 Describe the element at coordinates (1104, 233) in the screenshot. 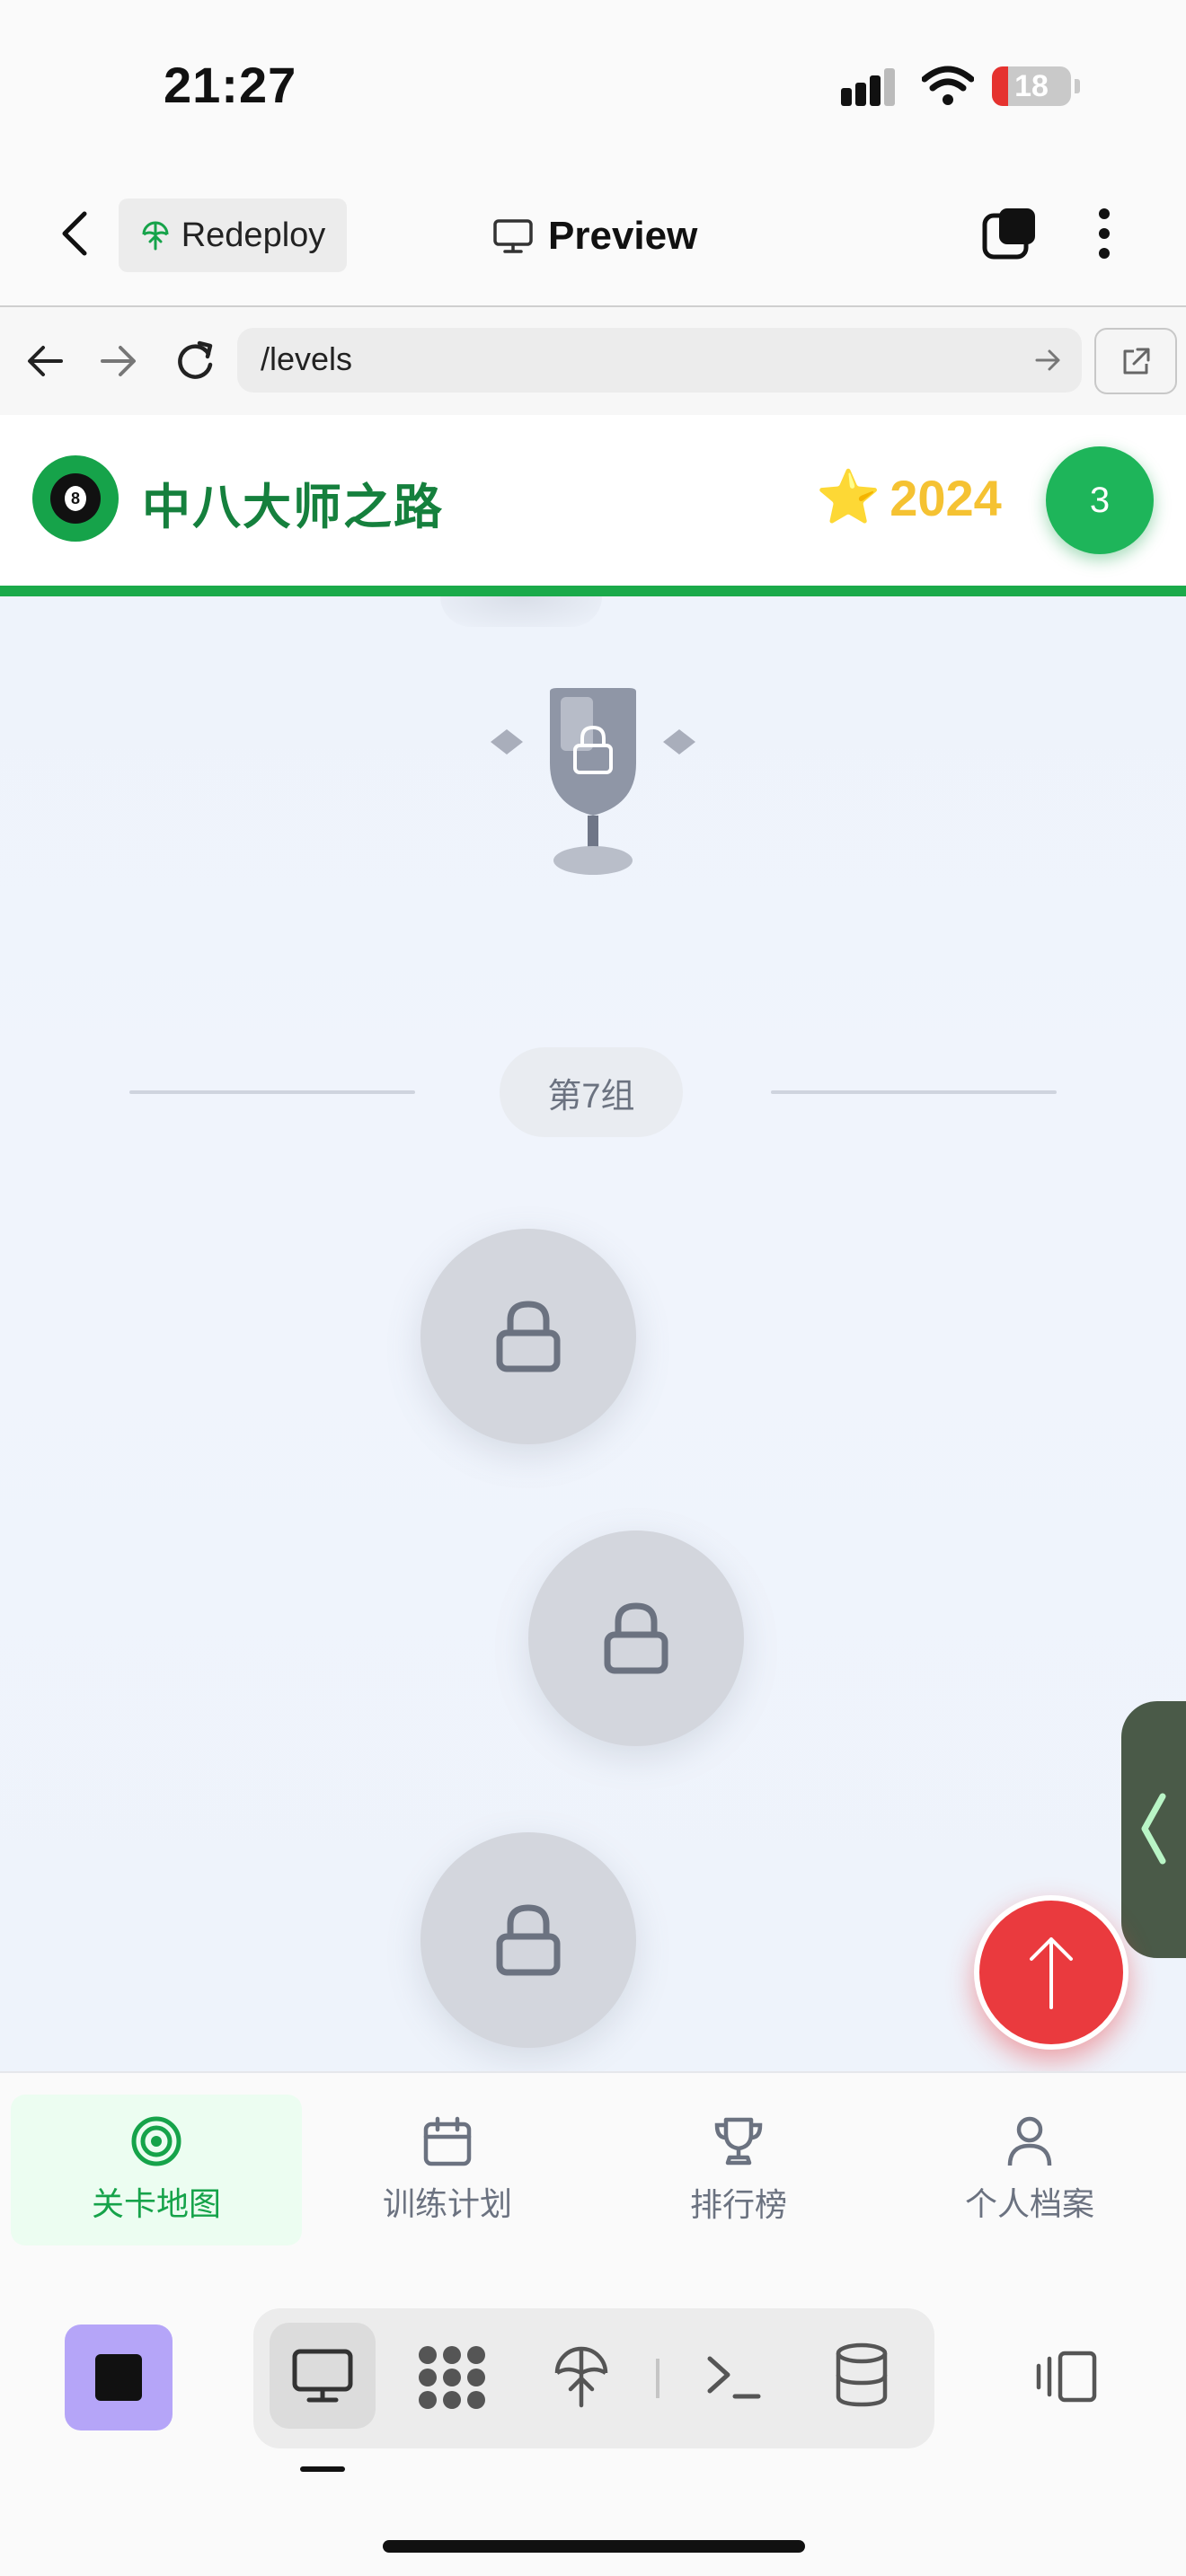

I see `more-menu-icon` at that location.